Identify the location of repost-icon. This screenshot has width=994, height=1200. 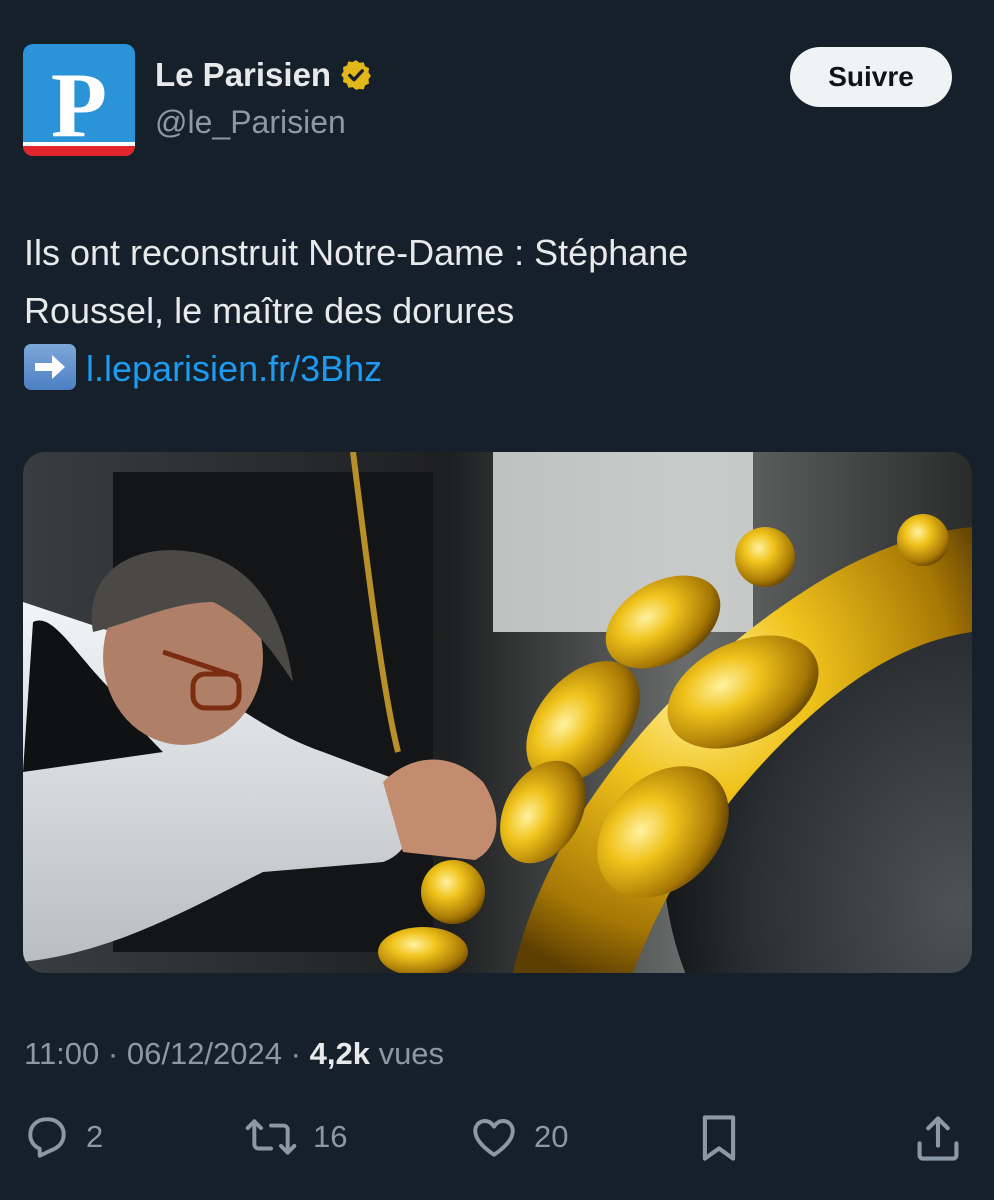
(271, 1137).